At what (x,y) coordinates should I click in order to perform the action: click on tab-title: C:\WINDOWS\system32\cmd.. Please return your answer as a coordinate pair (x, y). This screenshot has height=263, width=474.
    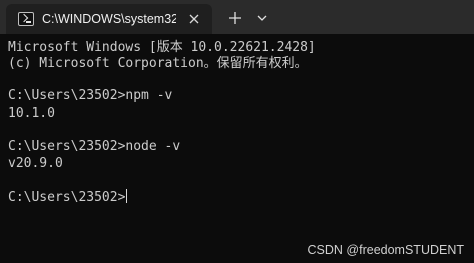
    Looking at the image, I should click on (109, 19).